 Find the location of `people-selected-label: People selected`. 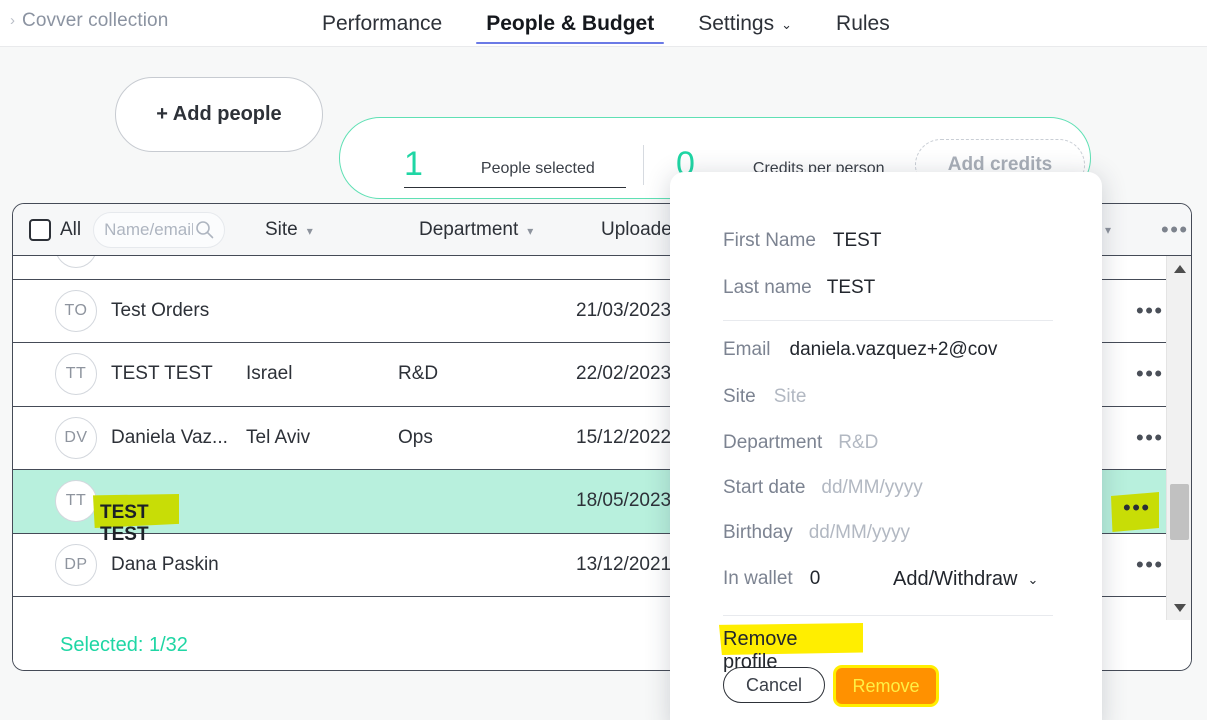

people-selected-label: People selected is located at coordinates (537, 168).